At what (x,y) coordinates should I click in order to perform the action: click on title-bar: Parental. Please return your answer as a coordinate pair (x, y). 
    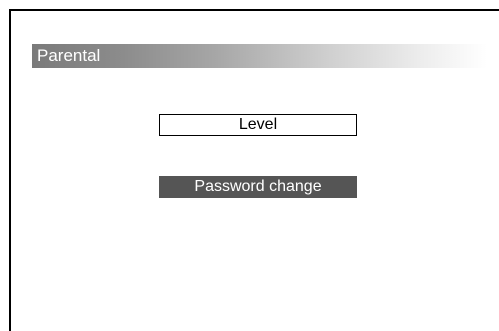
    Looking at the image, I should click on (259, 56).